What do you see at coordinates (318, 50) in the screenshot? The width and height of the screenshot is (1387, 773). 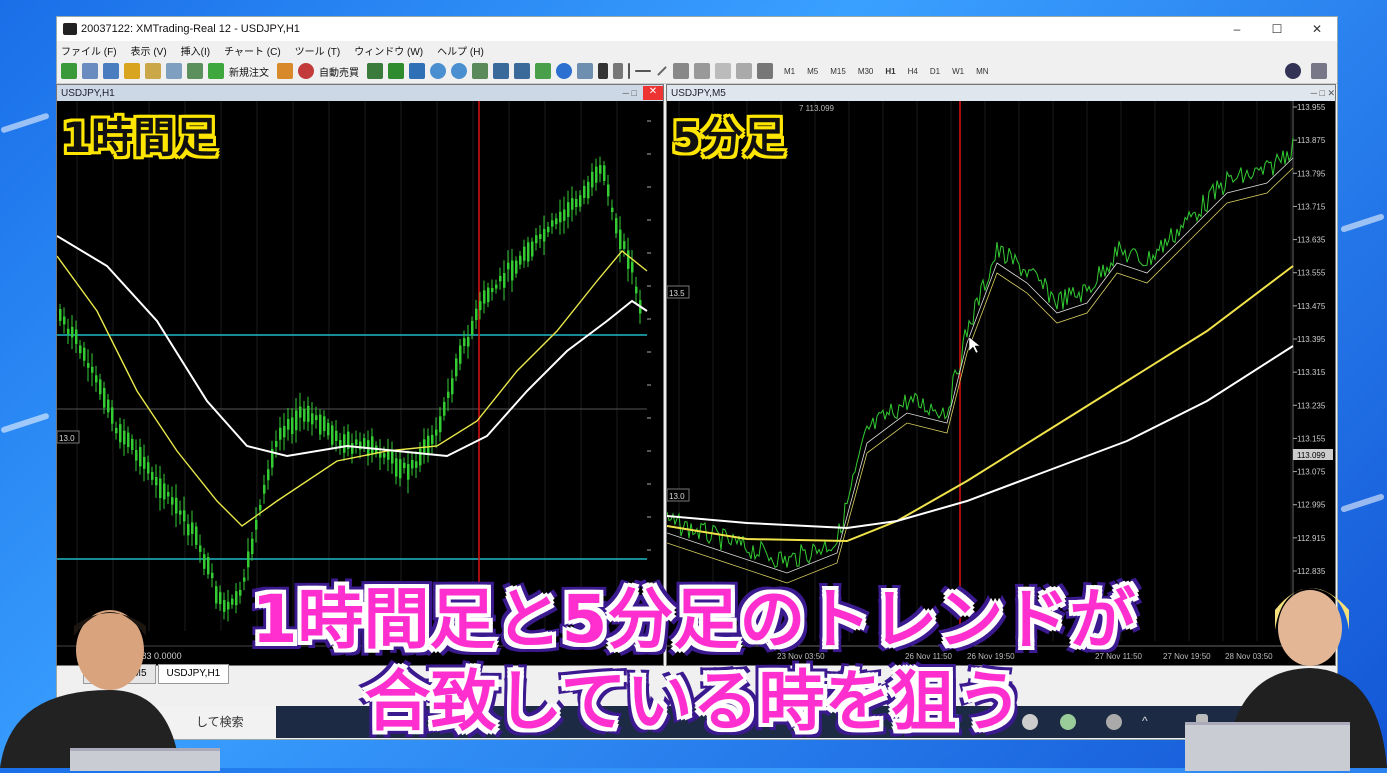 I see `menu-tools: ツール (T)` at bounding box center [318, 50].